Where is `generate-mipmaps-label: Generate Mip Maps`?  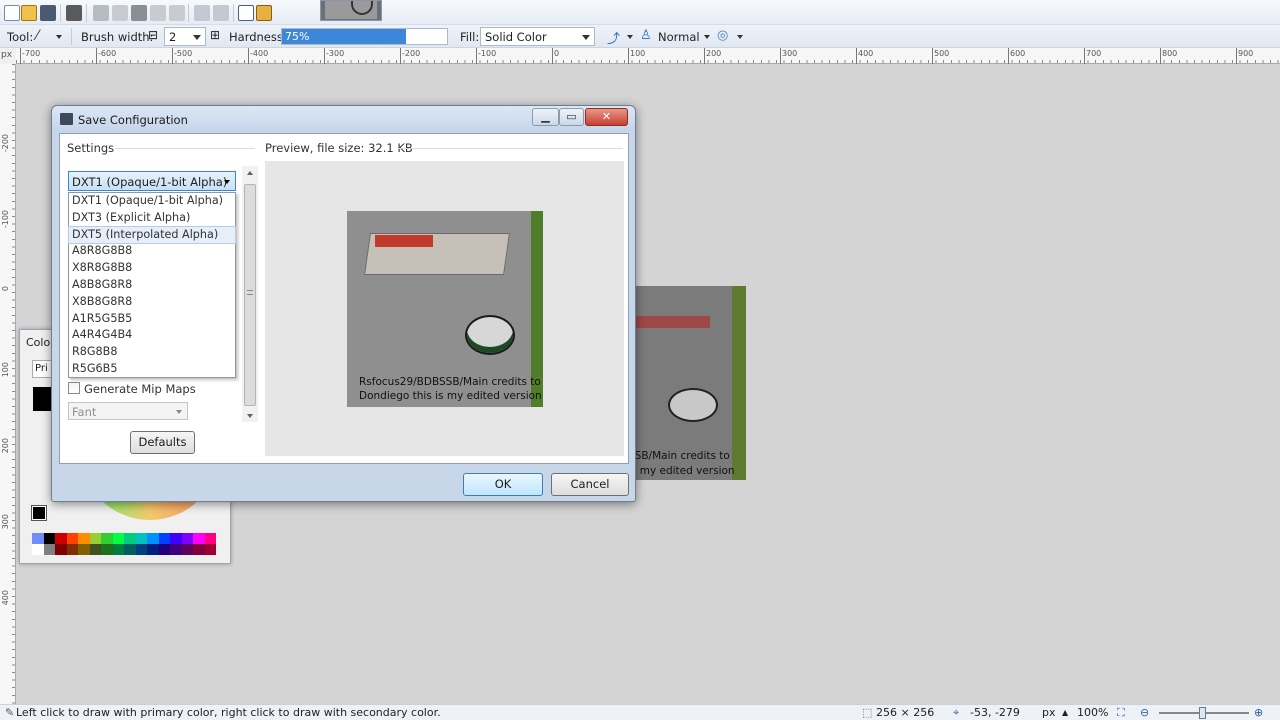
generate-mipmaps-label: Generate Mip Maps is located at coordinates (140, 389).